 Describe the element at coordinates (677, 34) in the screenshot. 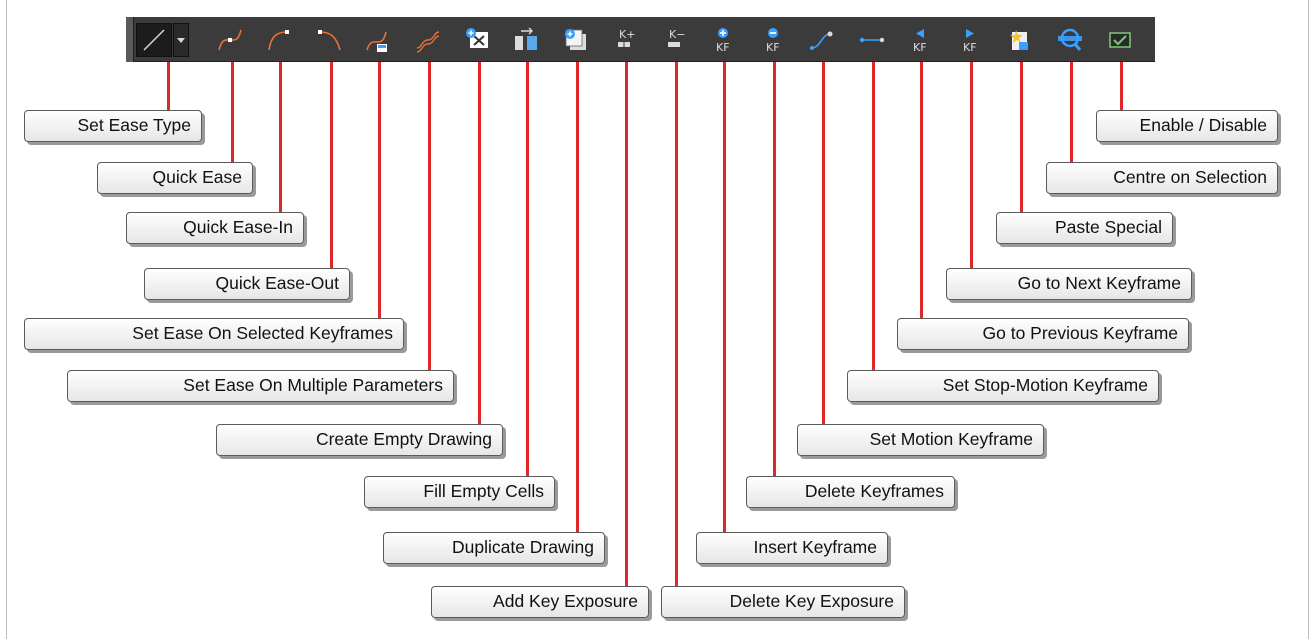

I see `svg-text: K−` at that location.